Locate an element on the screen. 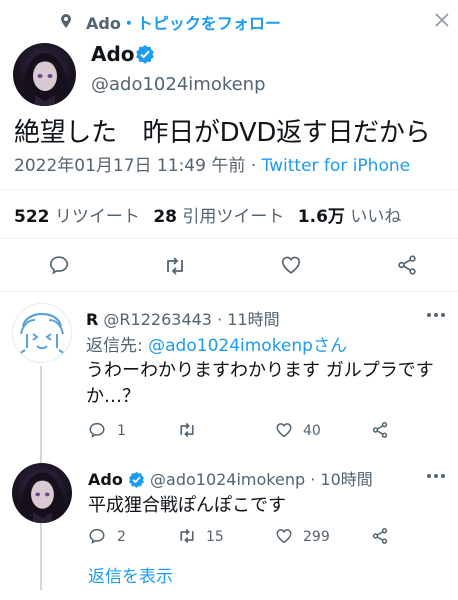 This screenshot has width=458, height=600. likes-count: 1.6万 is located at coordinates (321, 217).